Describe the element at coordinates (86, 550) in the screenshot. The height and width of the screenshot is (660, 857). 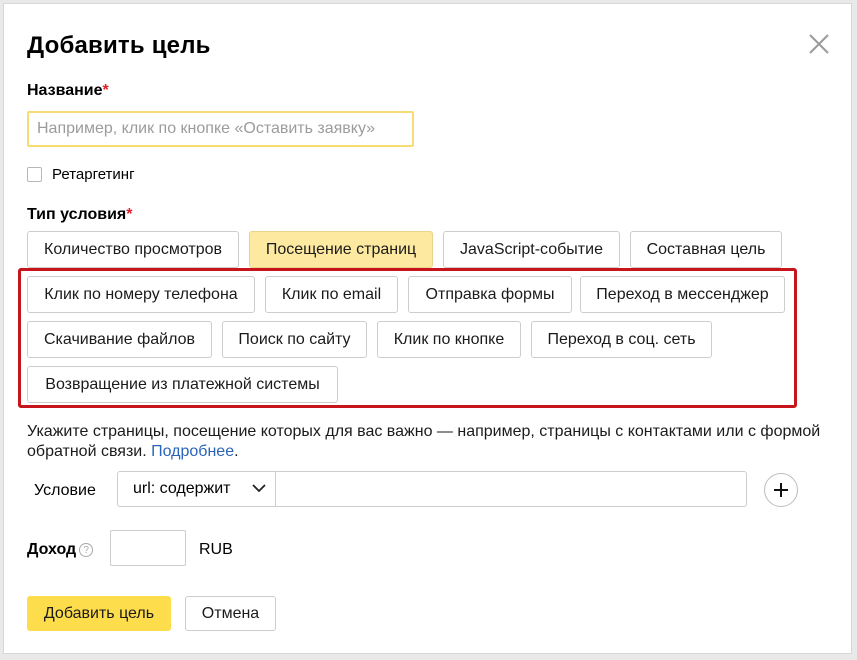
I see `help-icon: ?` at that location.